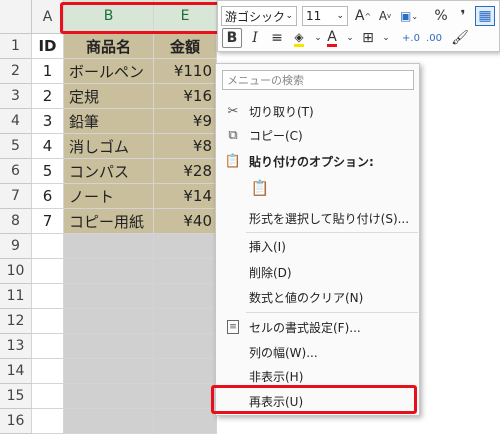 This screenshot has width=500, height=434. I want to click on comma-style-button: ❜, so click(463, 16).